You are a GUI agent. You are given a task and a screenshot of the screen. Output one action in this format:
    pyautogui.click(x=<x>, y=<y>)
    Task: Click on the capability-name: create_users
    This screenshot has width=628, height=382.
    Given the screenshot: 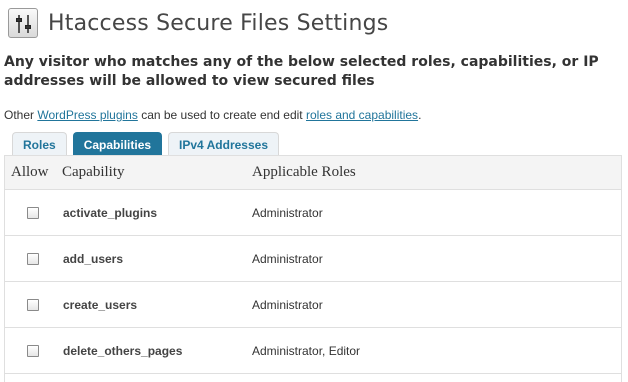 What is the action you would take?
    pyautogui.click(x=100, y=304)
    